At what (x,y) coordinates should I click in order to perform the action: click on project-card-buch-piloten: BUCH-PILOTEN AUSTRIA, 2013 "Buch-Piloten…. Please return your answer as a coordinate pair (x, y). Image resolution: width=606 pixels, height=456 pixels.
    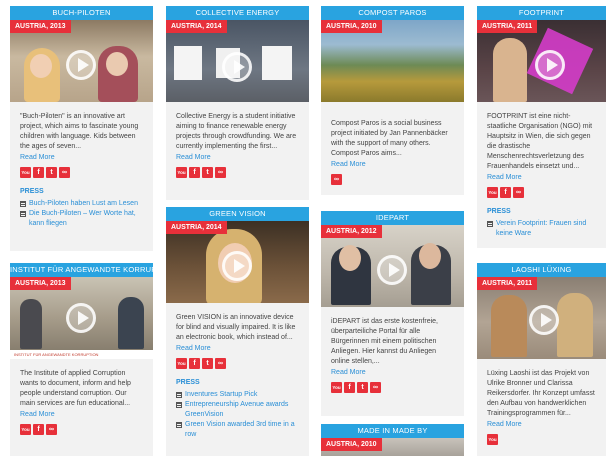
    Looking at the image, I should click on (81, 128).